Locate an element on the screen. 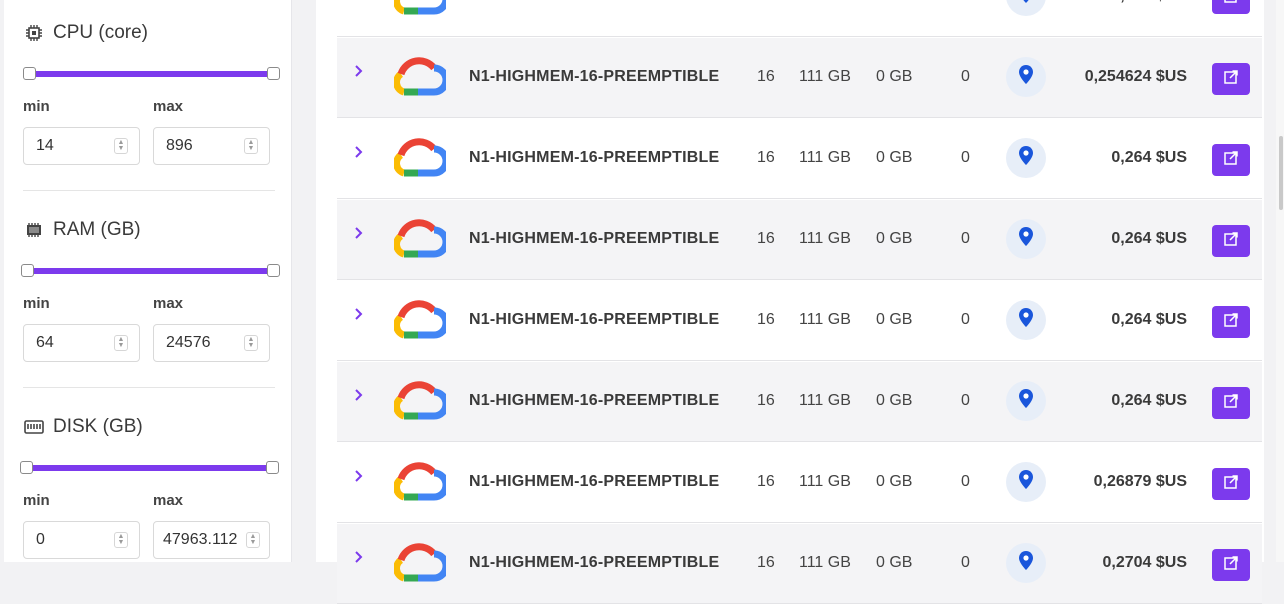 The width and height of the screenshot is (1284, 604). ram-max-input: 24576 ▲ ▼ is located at coordinates (211, 343).